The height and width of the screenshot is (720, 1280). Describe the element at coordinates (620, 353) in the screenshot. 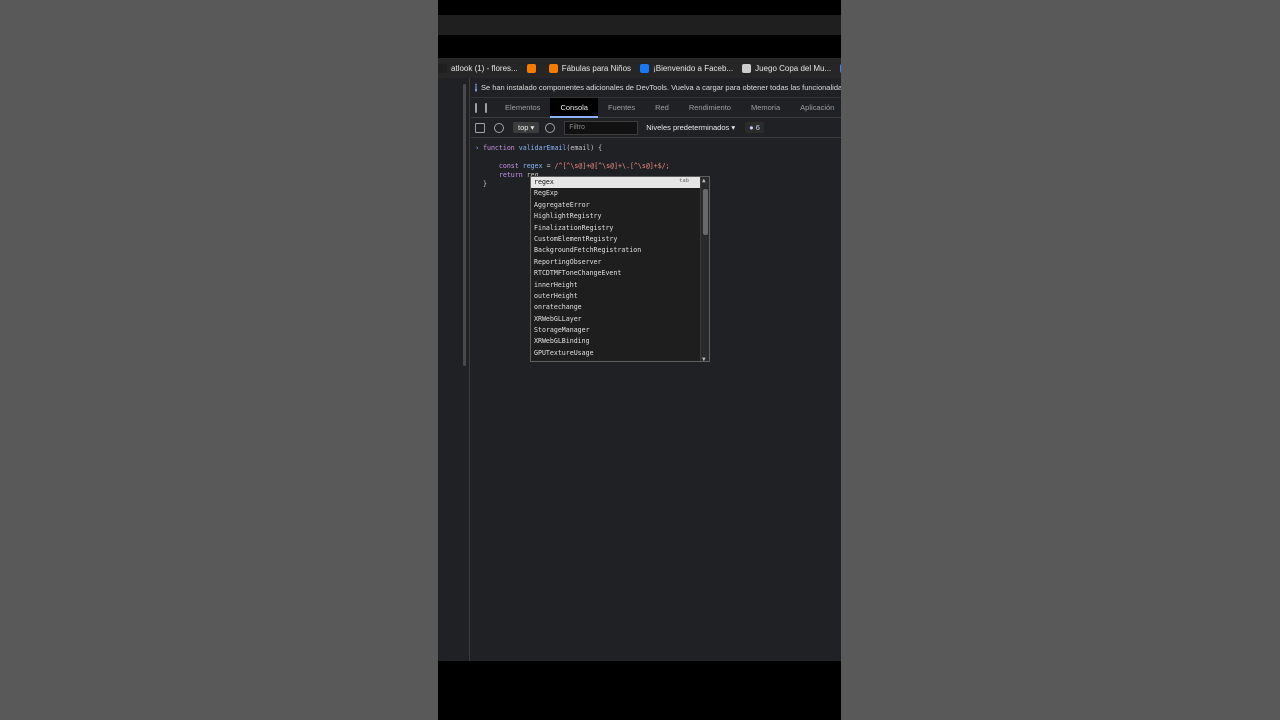

I see `autocomplete-item: GPUTextureUsage` at that location.